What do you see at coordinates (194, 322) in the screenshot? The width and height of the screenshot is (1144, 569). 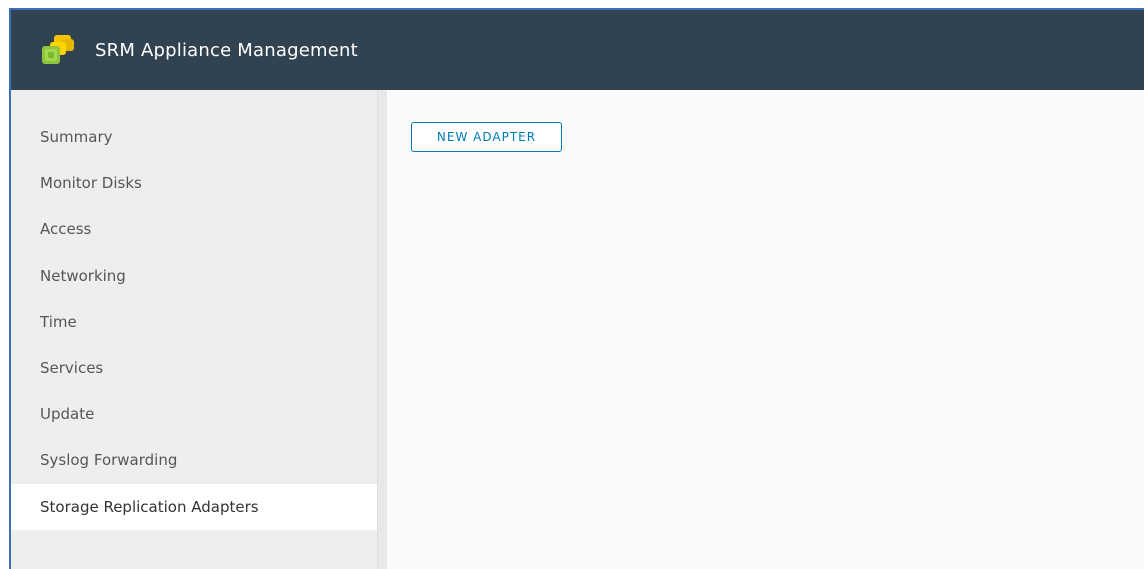 I see `sidebar-item-time: Time` at bounding box center [194, 322].